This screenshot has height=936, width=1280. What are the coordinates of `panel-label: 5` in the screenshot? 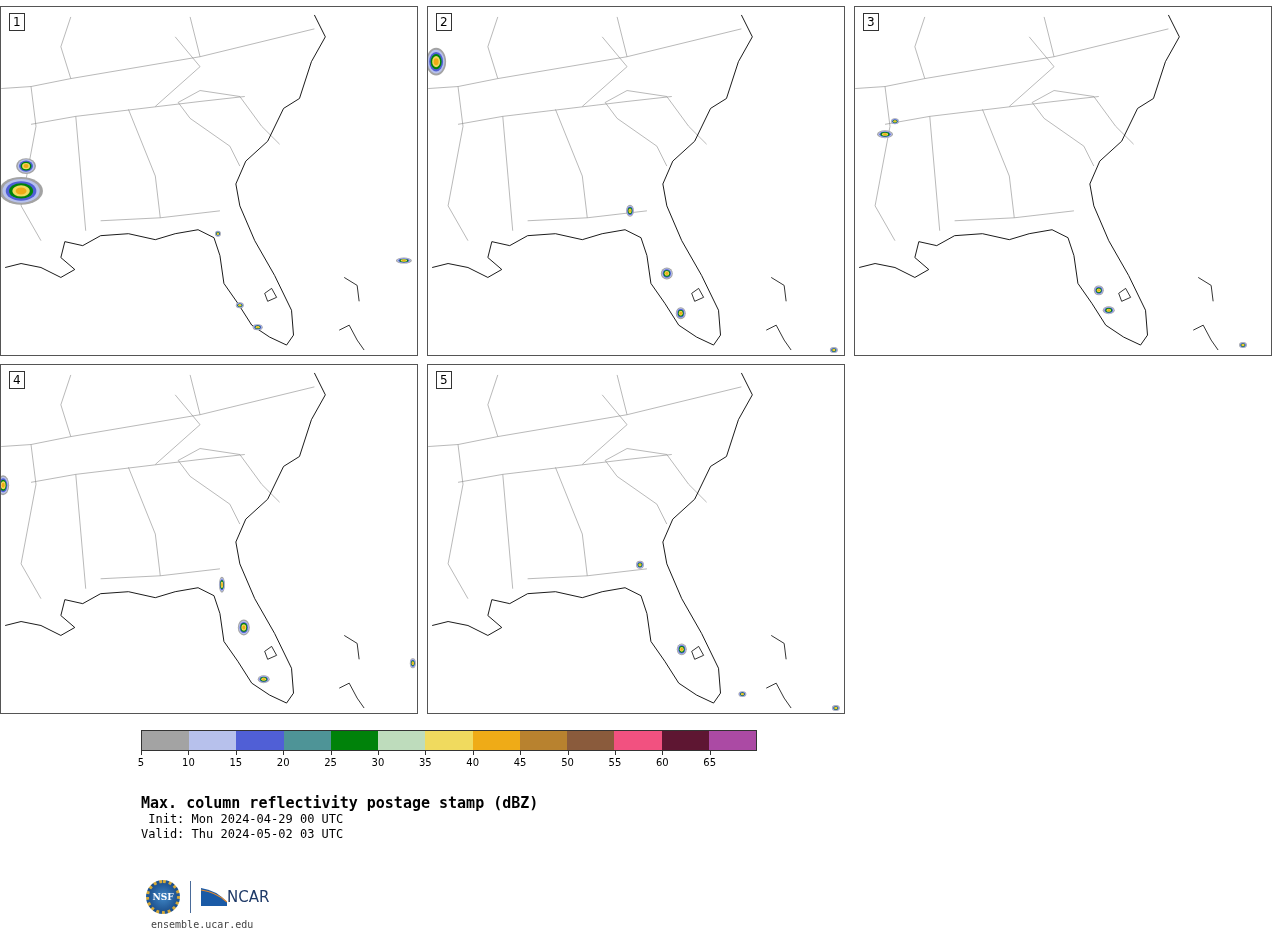 It's located at (444, 380).